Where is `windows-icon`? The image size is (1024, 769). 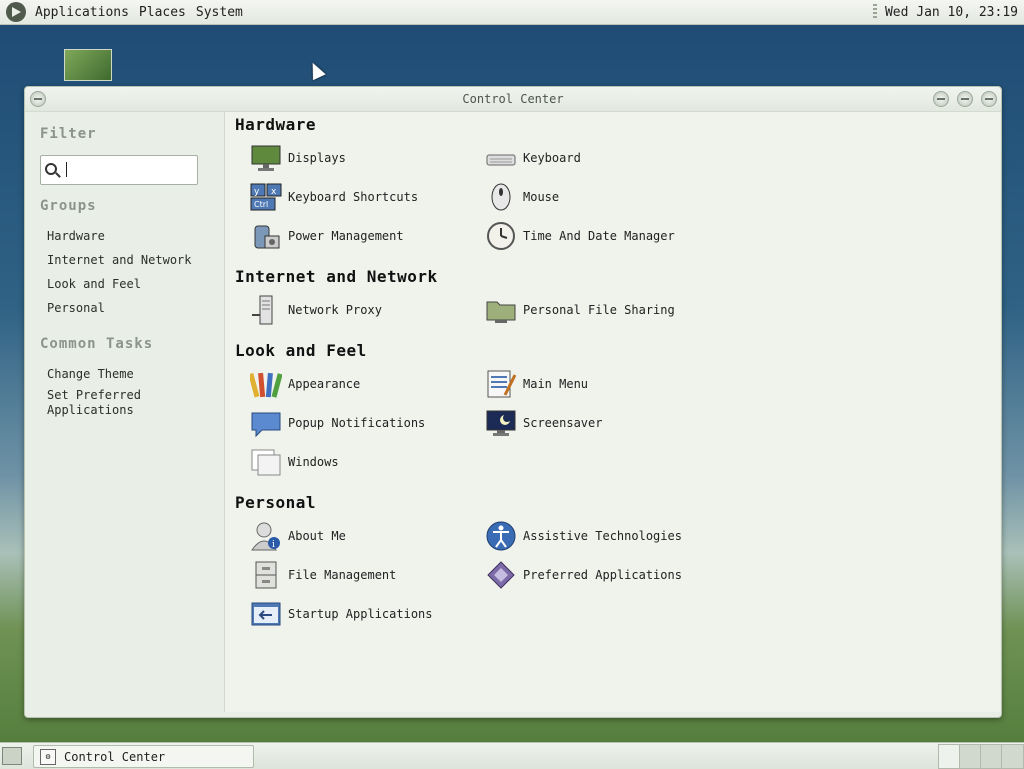
windows-icon is located at coordinates (266, 462).